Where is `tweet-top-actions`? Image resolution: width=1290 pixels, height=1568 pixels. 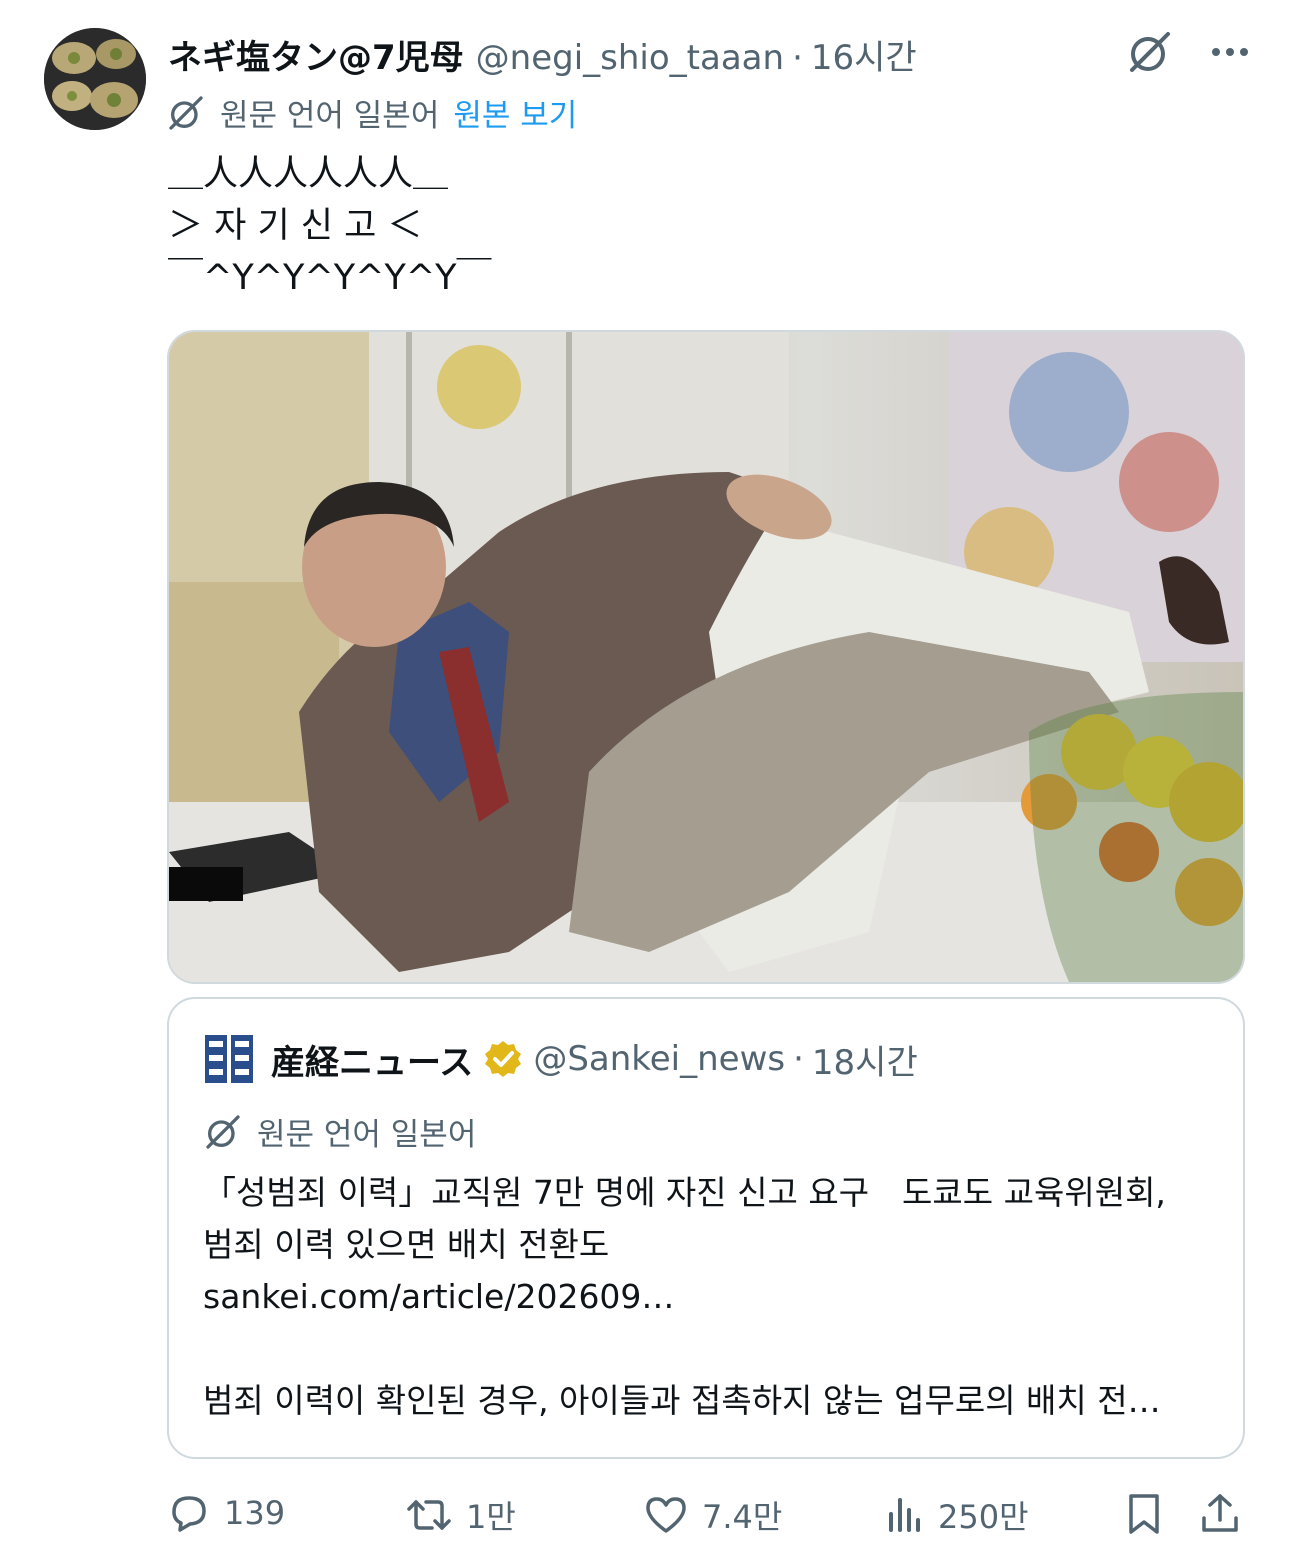
tweet-top-actions is located at coordinates (1188, 52).